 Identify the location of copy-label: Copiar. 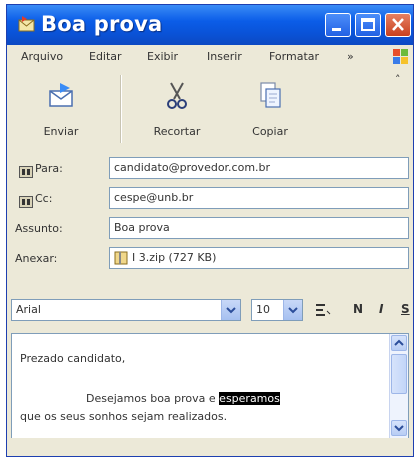
(270, 131).